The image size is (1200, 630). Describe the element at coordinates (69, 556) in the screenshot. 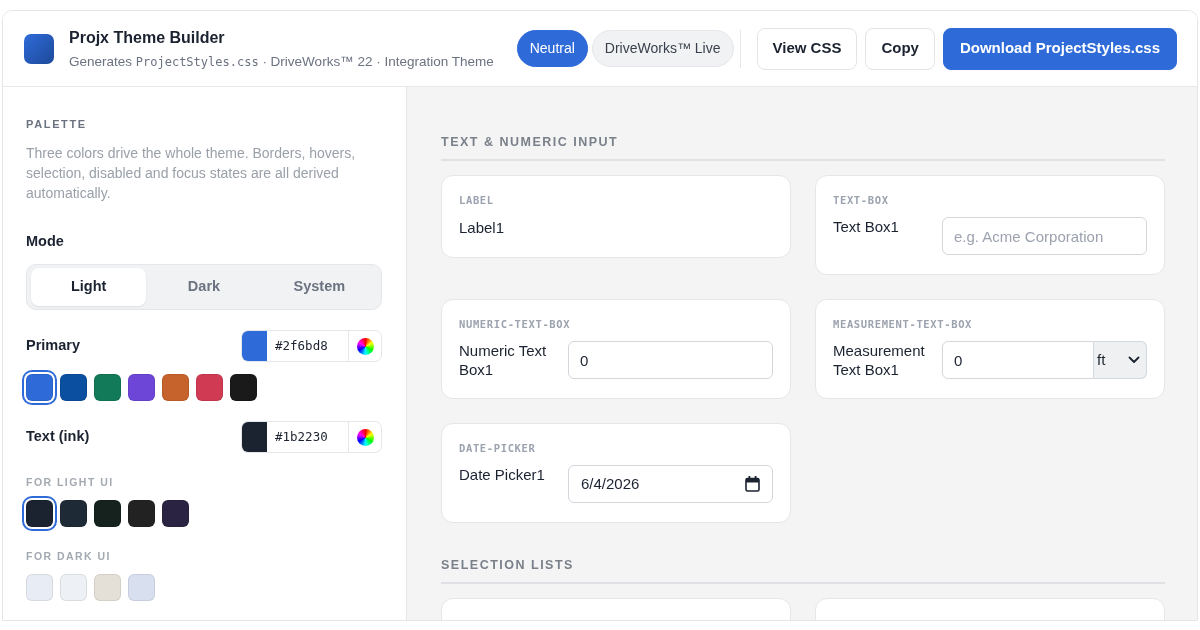

I see `group-label: FOR DARK UI` at that location.